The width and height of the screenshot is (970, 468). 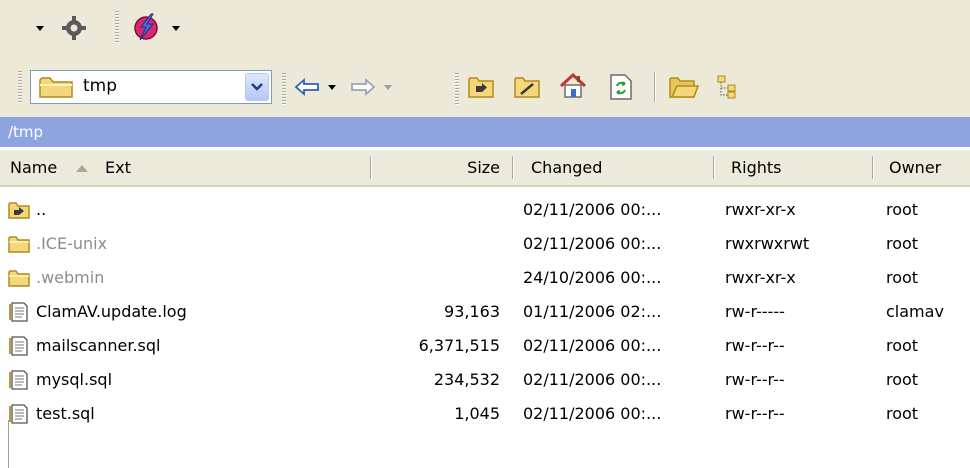 I want to click on file-size: 93,163, so click(x=472, y=311).